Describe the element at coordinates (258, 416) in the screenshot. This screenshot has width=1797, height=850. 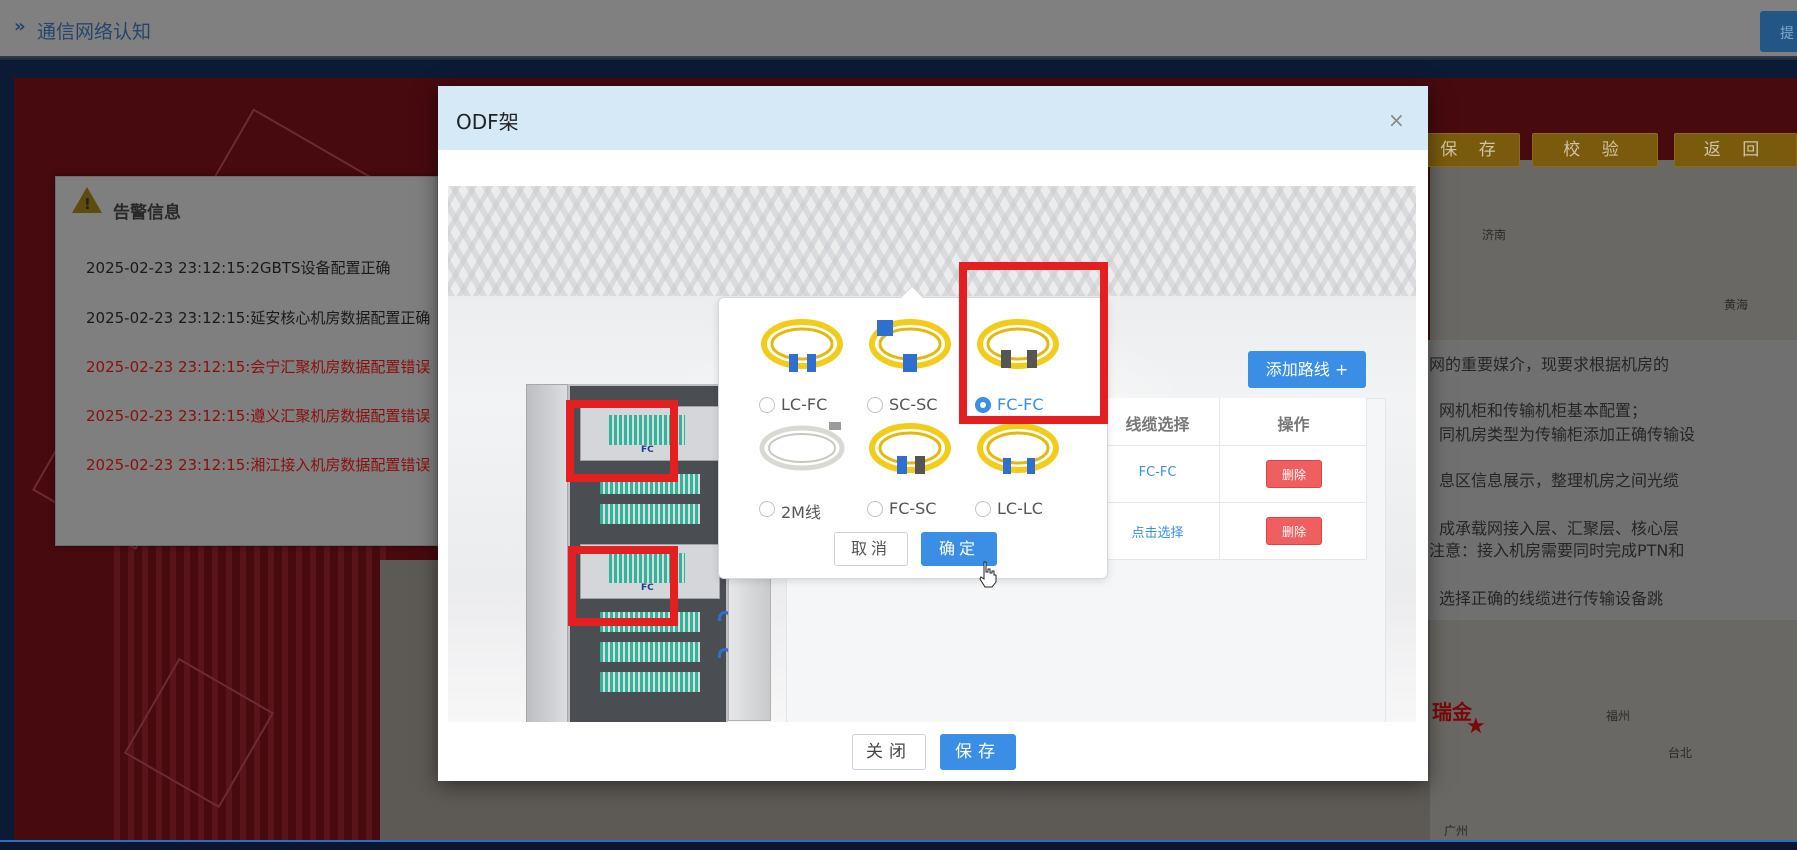
I see `alarm-log-entry: 2025-02-23 23:12:15:遵义汇聚机房数据配置错误` at that location.